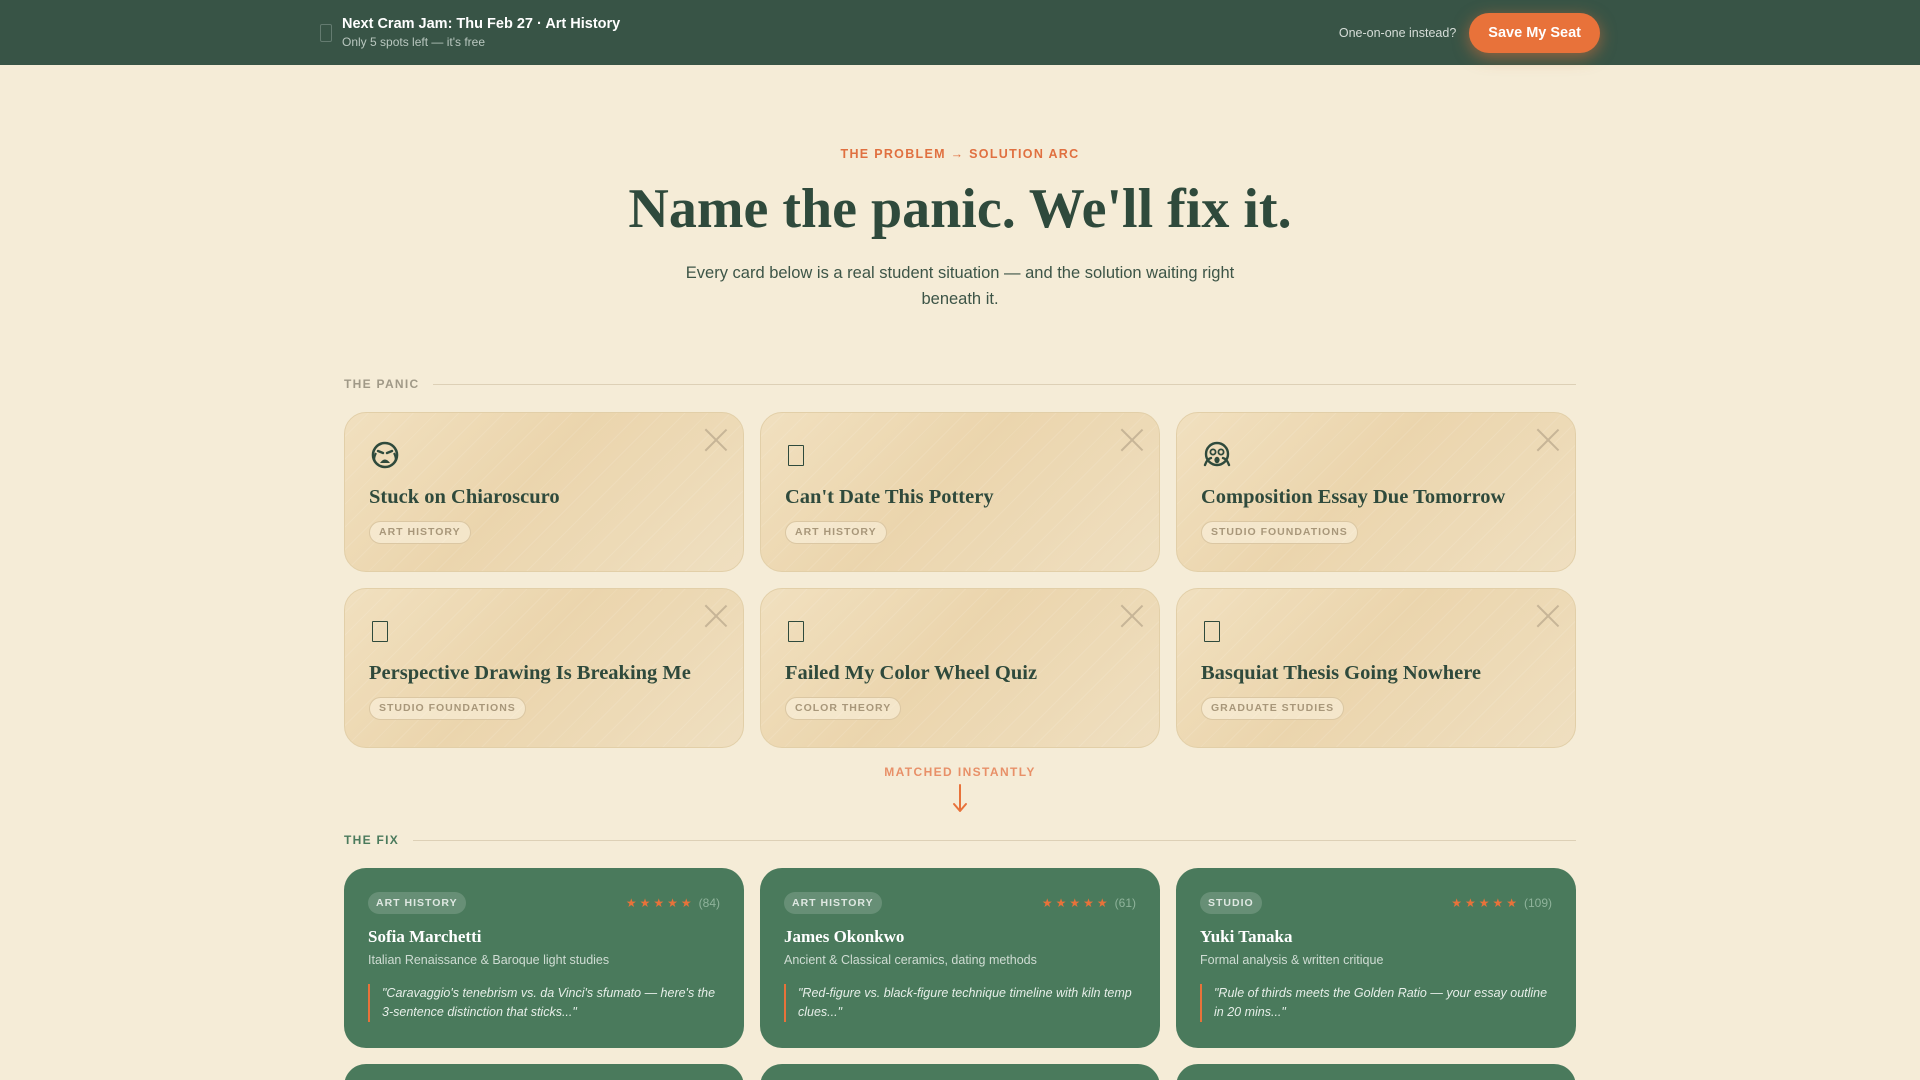  I want to click on book-icon, so click(1217, 631).